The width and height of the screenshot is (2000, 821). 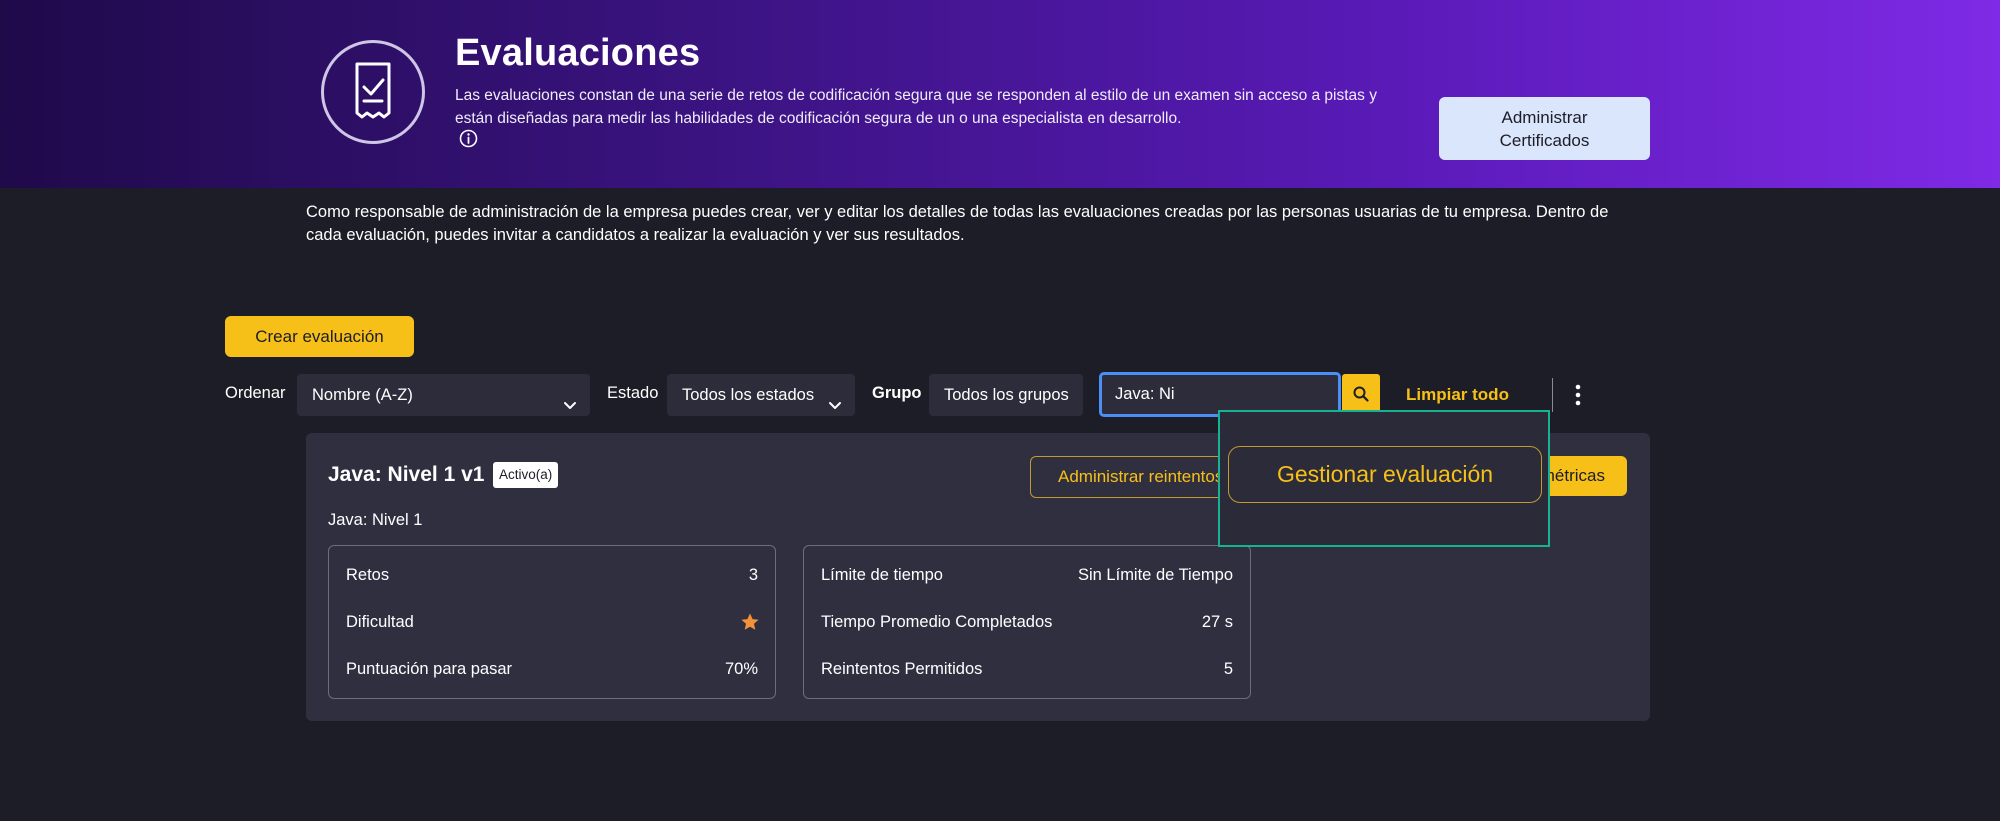 I want to click on stat-row: Retos 3, so click(x=552, y=575).